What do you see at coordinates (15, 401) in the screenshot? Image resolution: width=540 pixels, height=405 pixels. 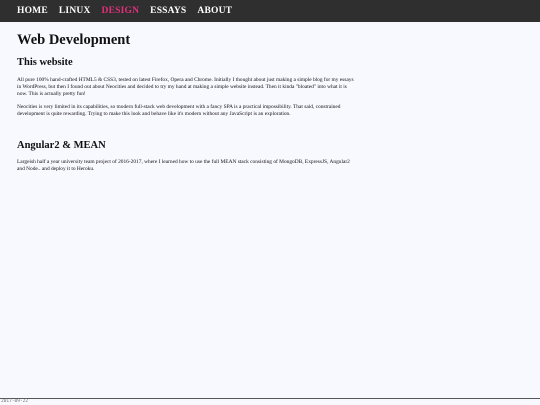 I see `footer-date: 2017-09-22` at bounding box center [15, 401].